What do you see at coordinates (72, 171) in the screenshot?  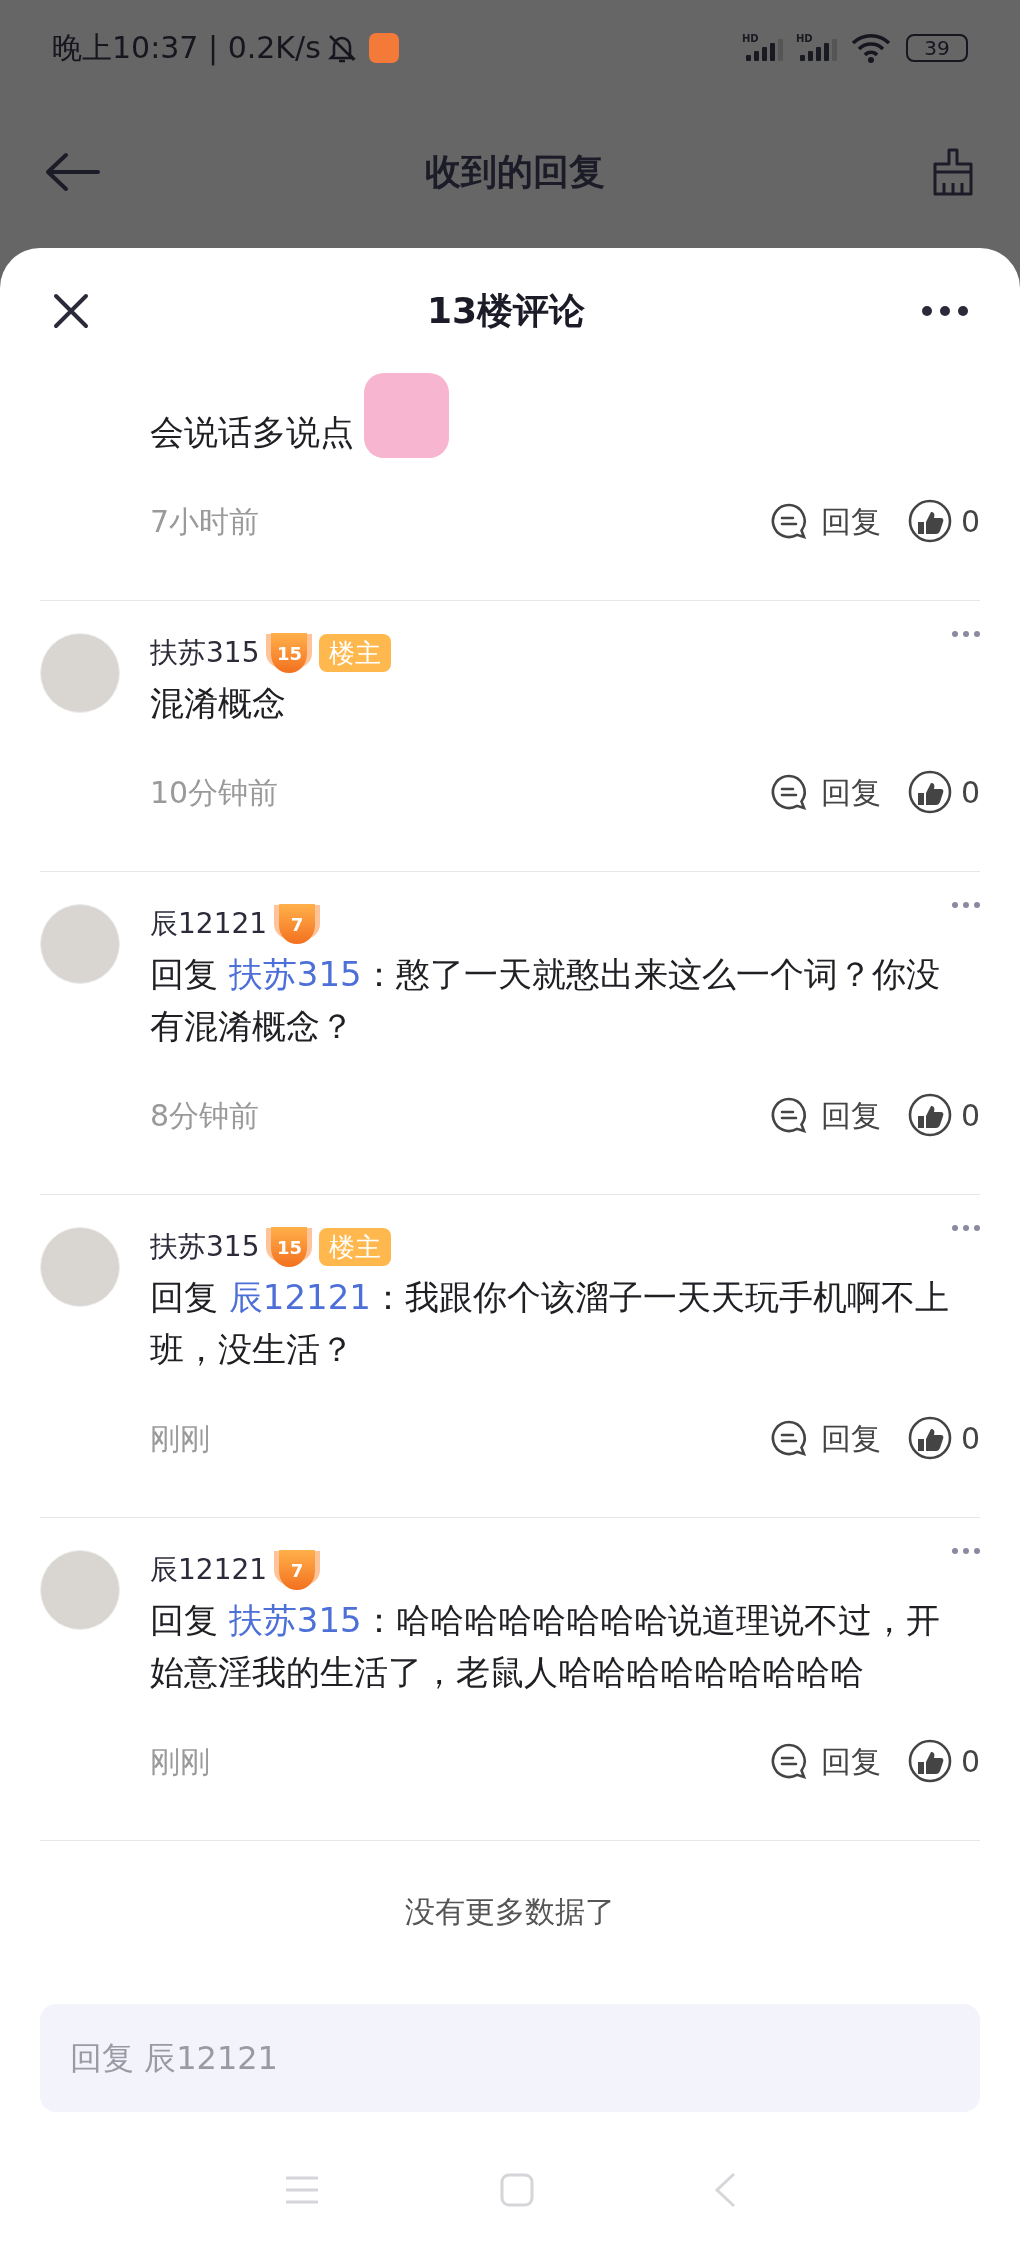 I see `back-arrow-icon` at bounding box center [72, 171].